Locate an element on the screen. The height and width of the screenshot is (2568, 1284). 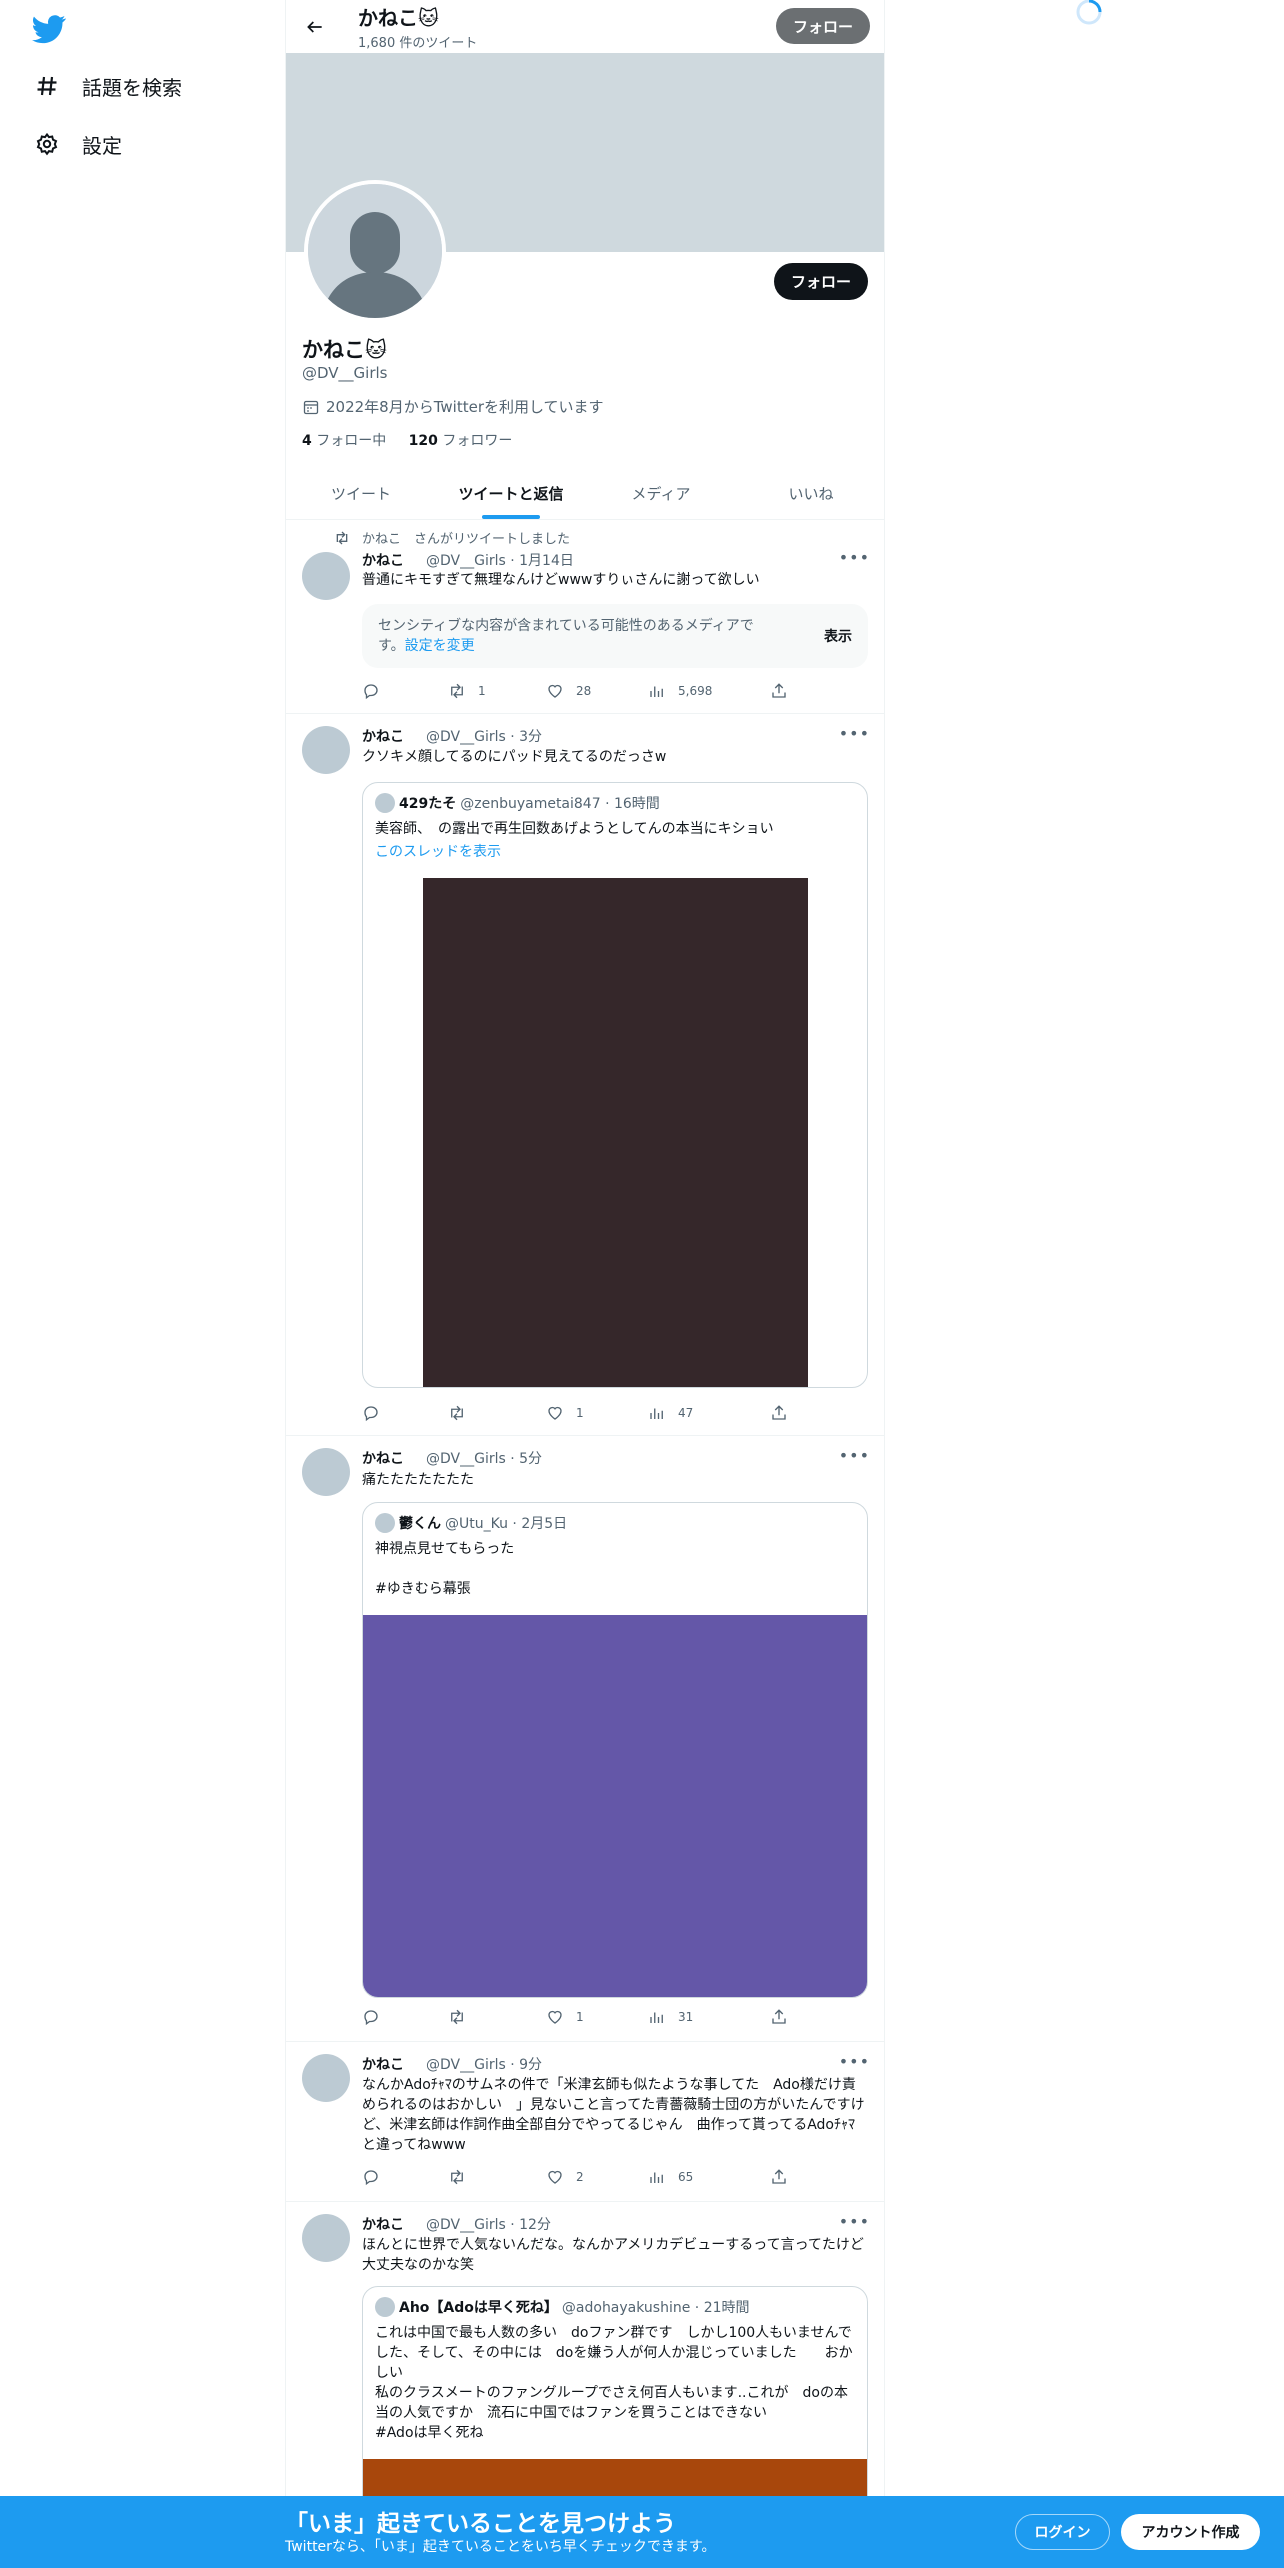
follow-button: フォロー is located at coordinates (821, 281).